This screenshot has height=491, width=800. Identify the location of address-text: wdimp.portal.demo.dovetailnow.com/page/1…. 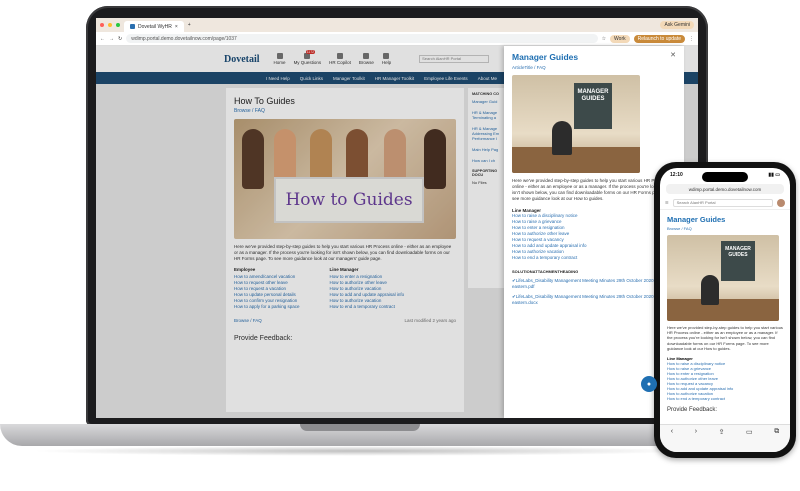
(184, 38).